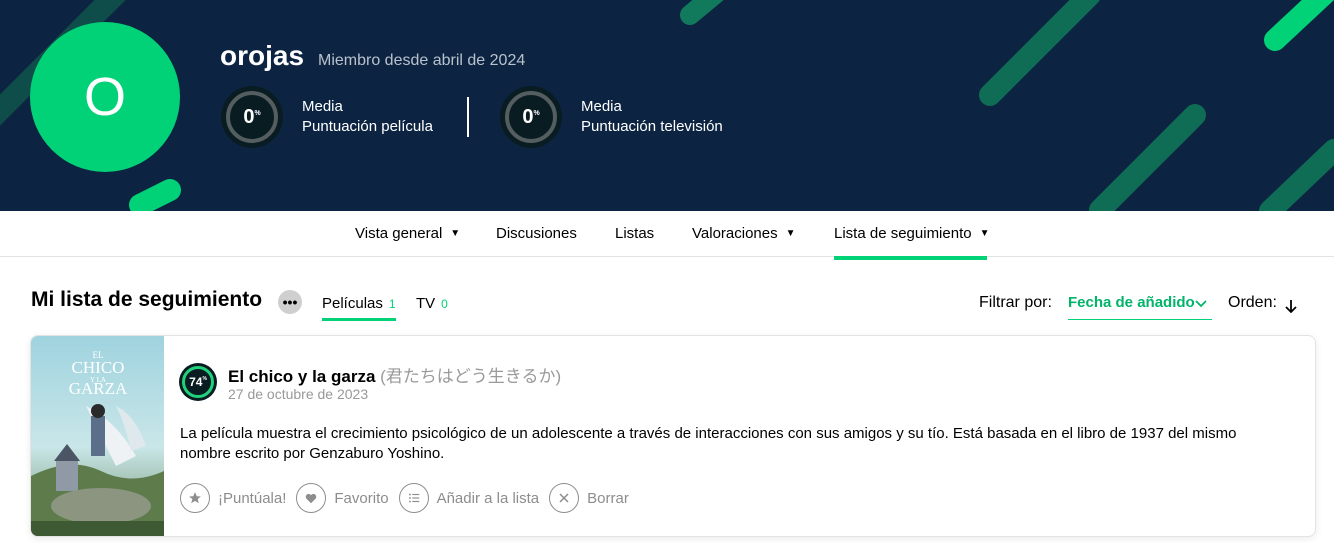  Describe the element at coordinates (413, 498) in the screenshot. I see `list-icon` at that location.